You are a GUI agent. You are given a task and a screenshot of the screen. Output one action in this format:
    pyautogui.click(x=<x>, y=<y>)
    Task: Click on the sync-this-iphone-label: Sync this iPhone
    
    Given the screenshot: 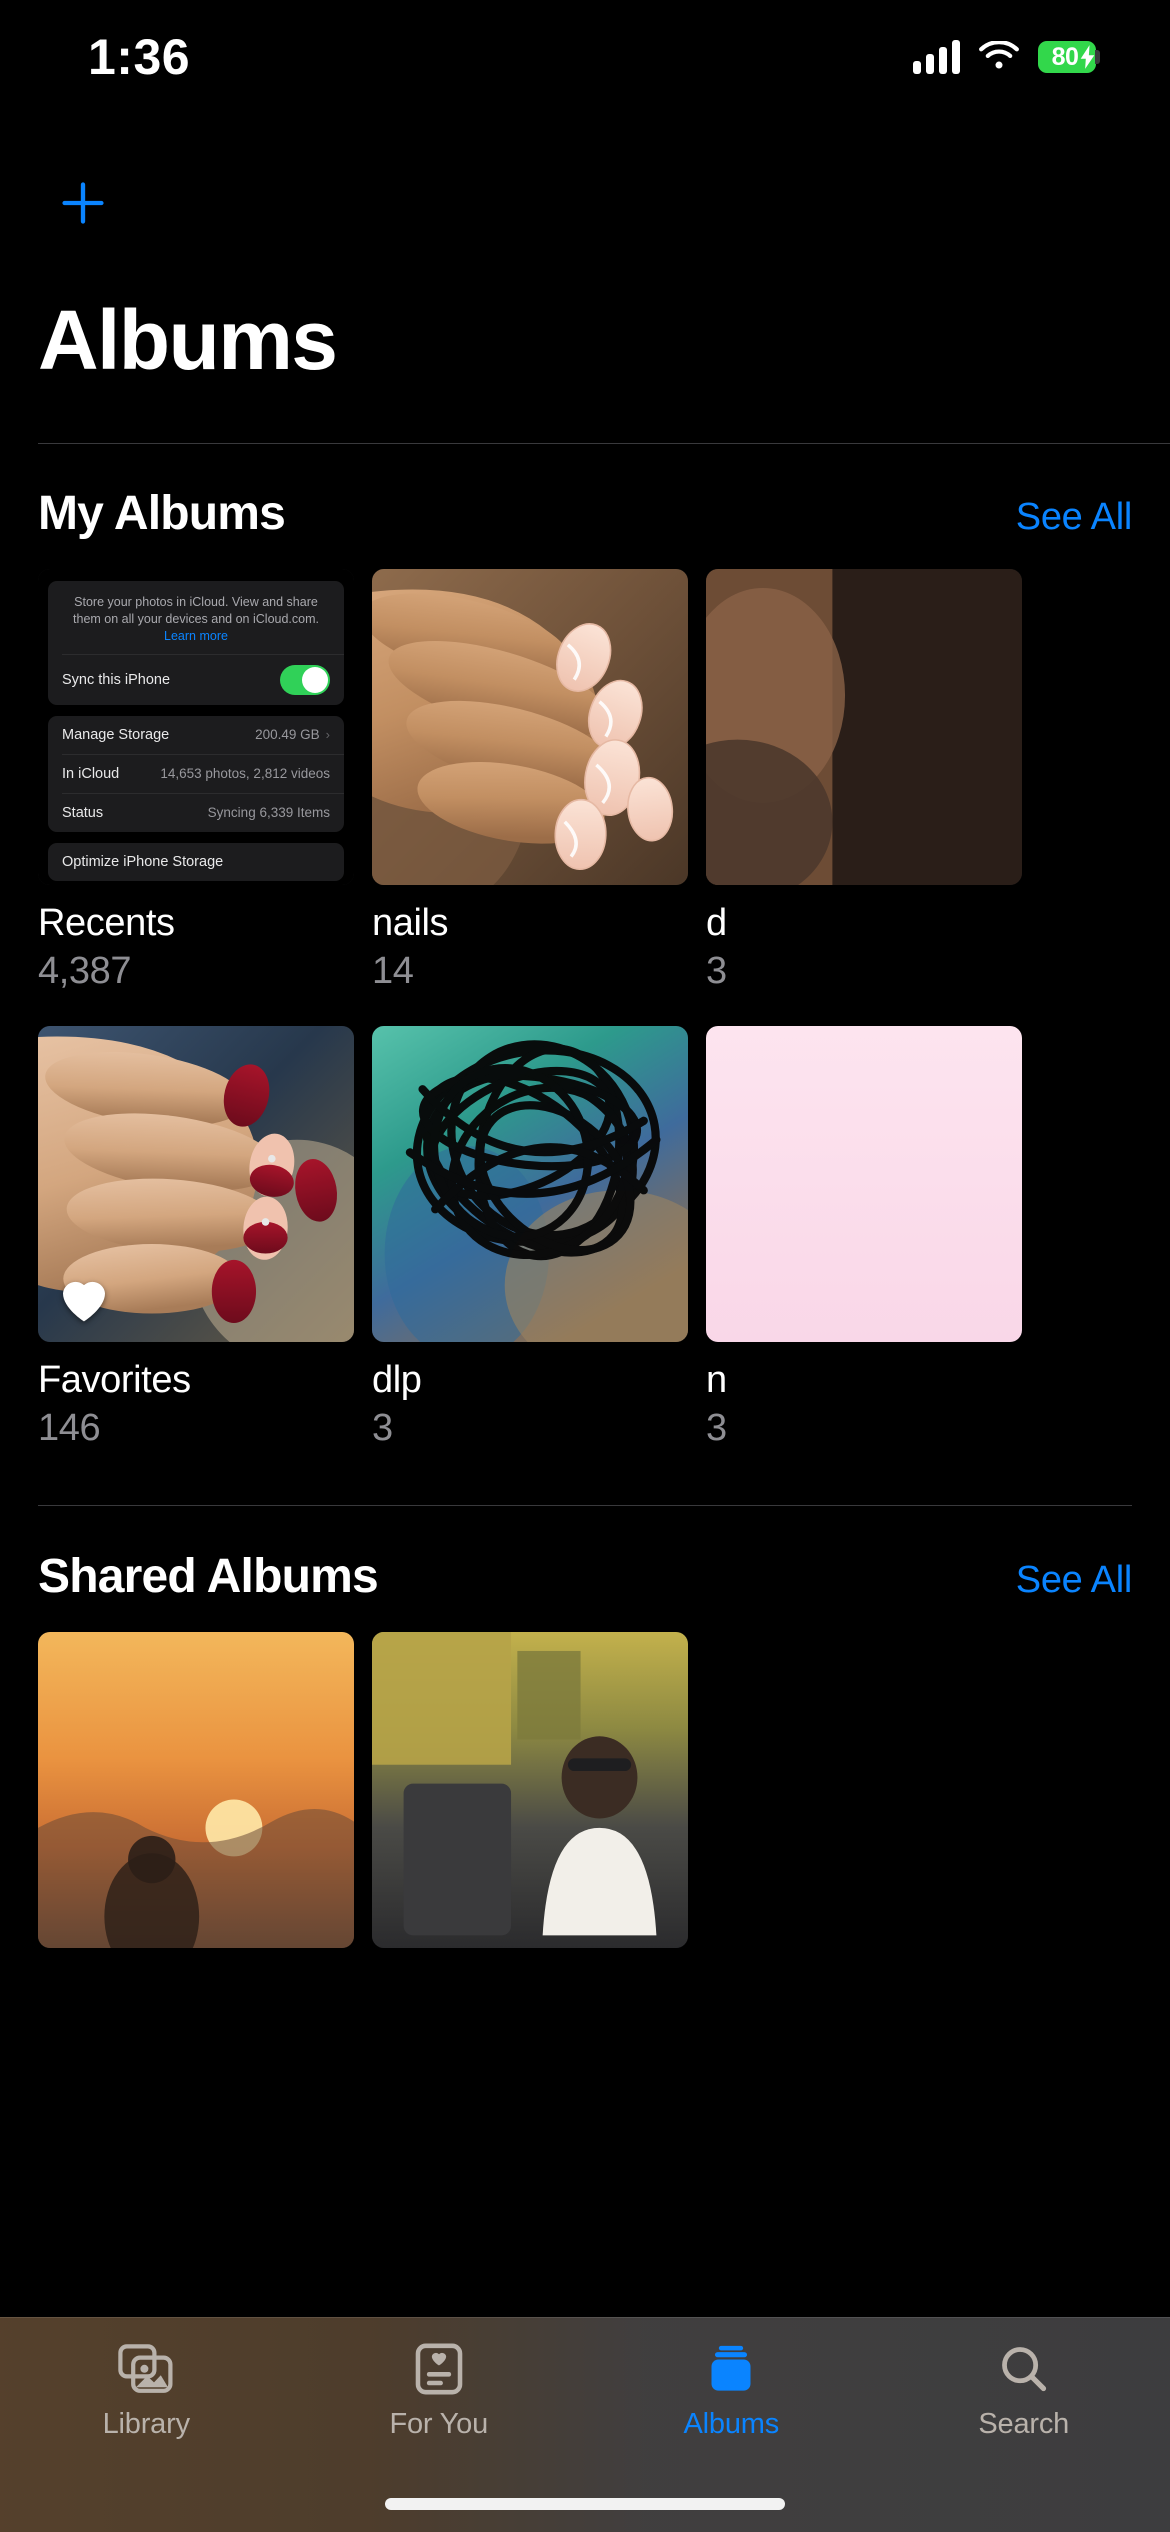 What is the action you would take?
    pyautogui.click(x=116, y=679)
    